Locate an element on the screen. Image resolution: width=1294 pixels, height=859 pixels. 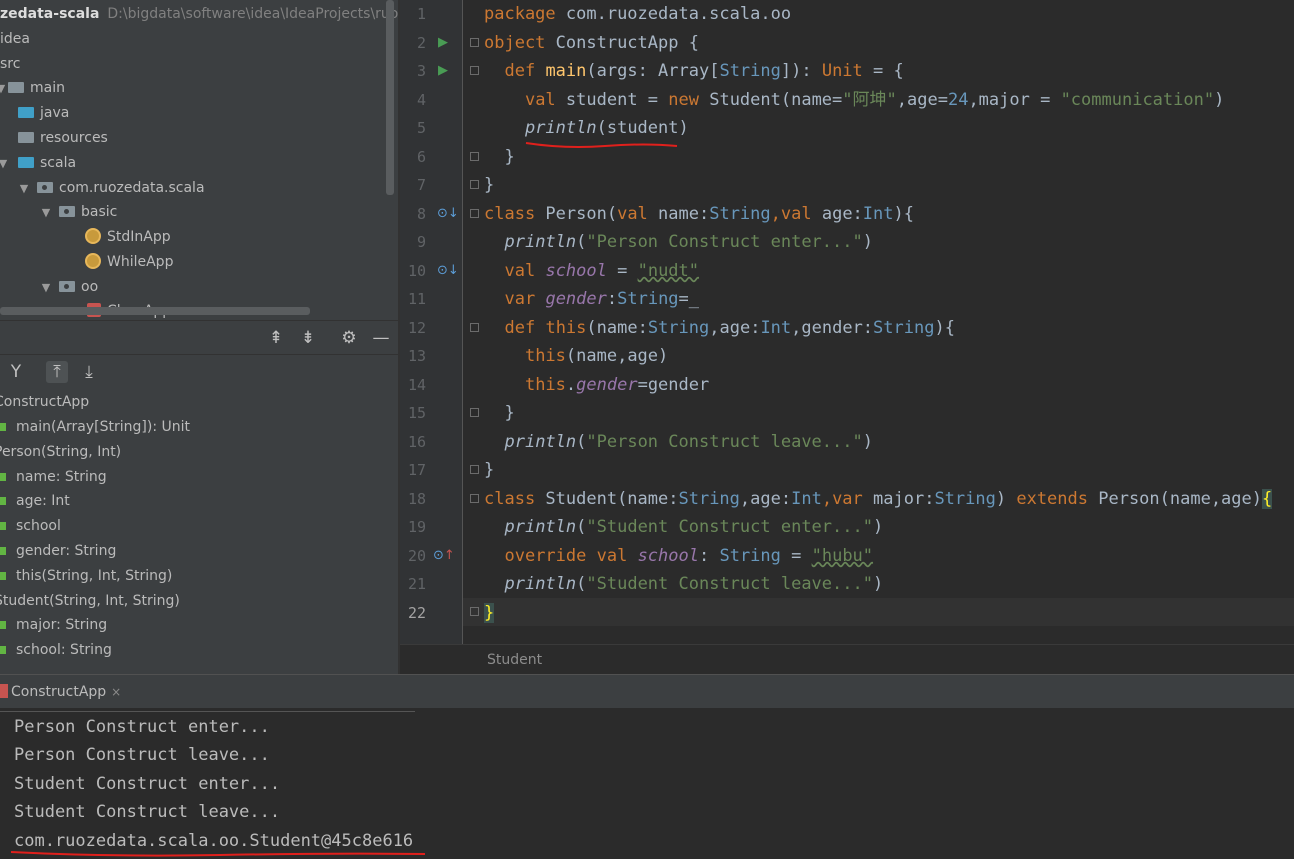
code-line: println("Person Construct leave...") is located at coordinates (678, 442).